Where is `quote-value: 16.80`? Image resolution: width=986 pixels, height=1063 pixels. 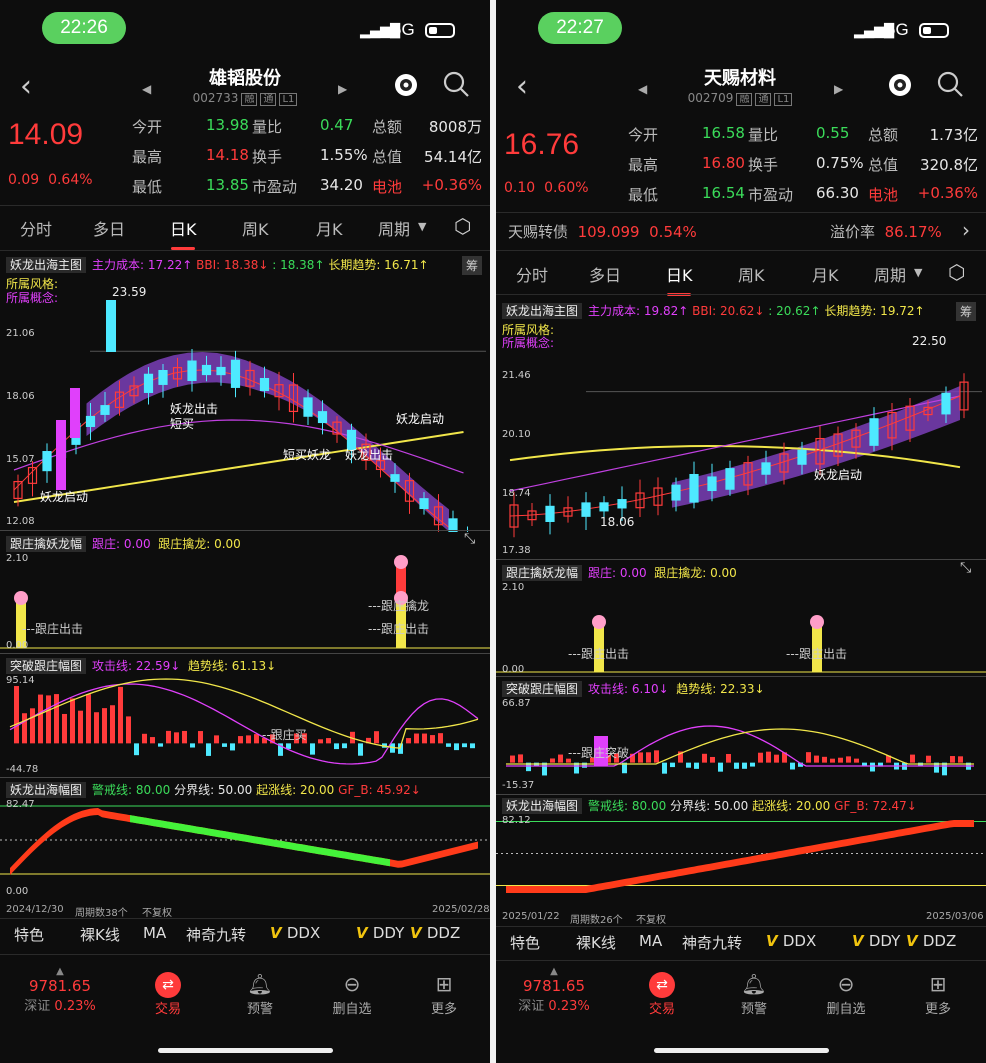
quote-value: 16.80 is located at coordinates (723, 163).